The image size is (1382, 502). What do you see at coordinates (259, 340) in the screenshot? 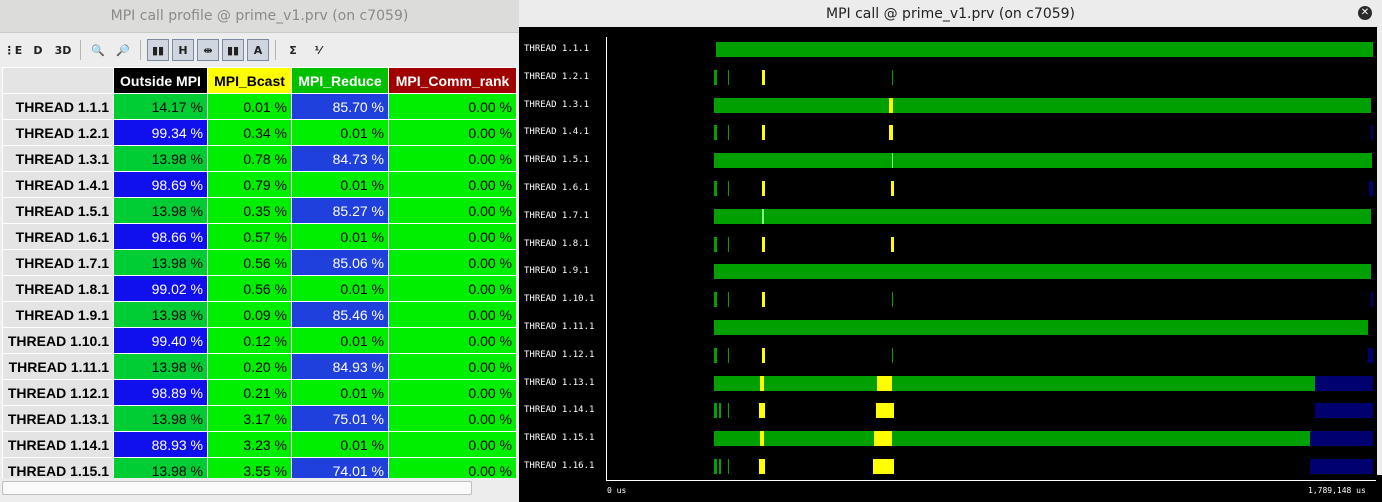
I see `table-row: THREAD 1.10.1 99.40 % 0.12 % 0.01 % 0.00 %` at bounding box center [259, 340].